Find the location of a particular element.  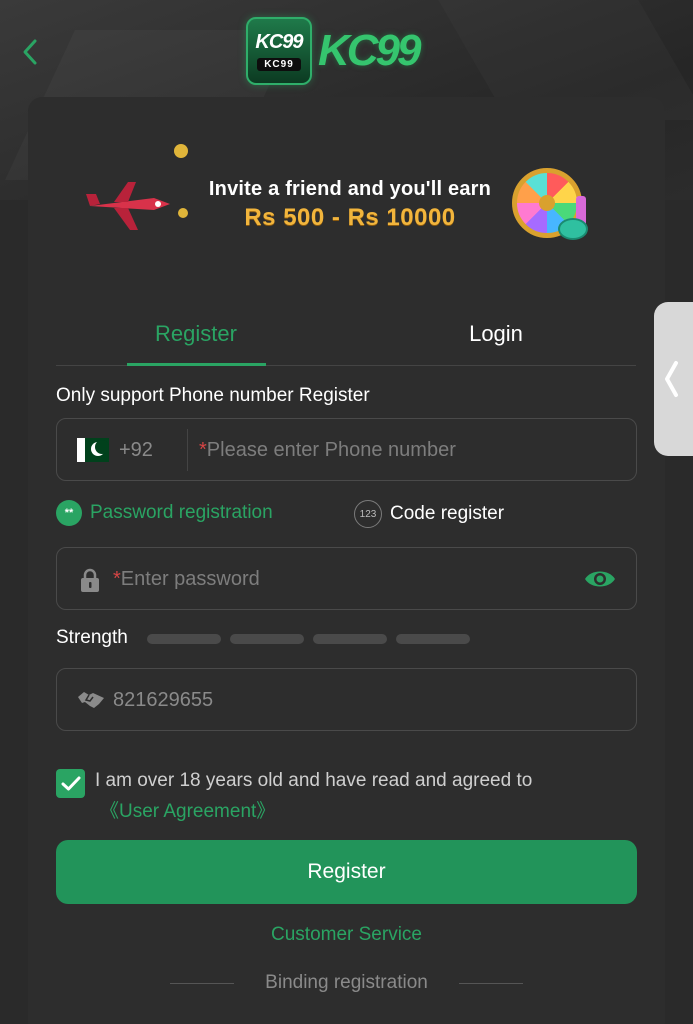

banner-headline: Invite a friend and you'll earn is located at coordinates (350, 189).